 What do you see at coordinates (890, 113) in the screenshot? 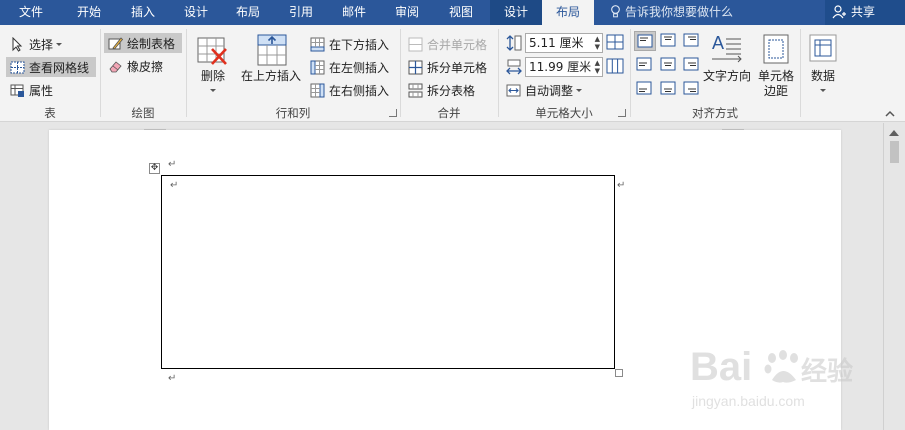
I see `collapse-ribbon-icon` at bounding box center [890, 113].